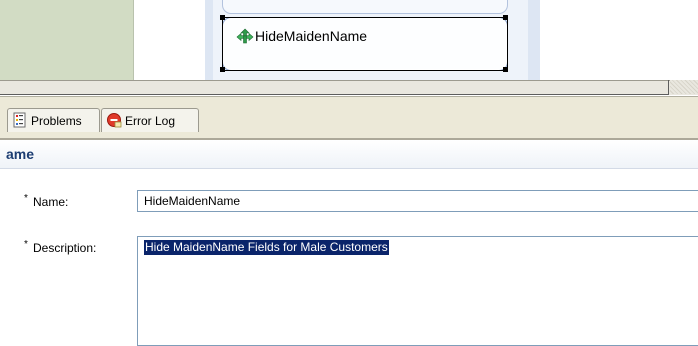 The image size is (698, 346). What do you see at coordinates (19, 120) in the screenshot?
I see `problems-icon` at bounding box center [19, 120].